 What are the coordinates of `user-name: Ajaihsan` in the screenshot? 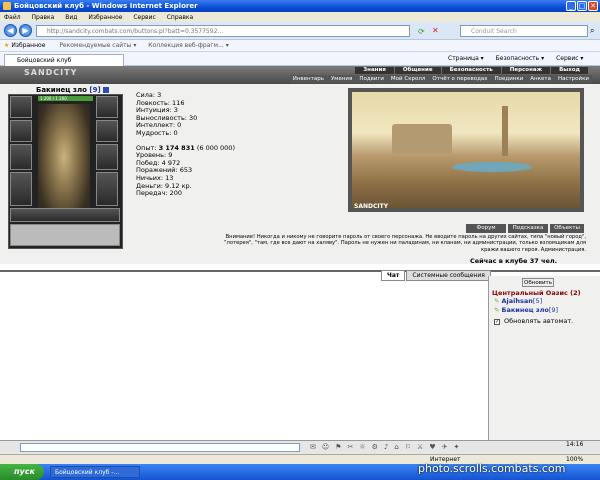 It's located at (517, 301).